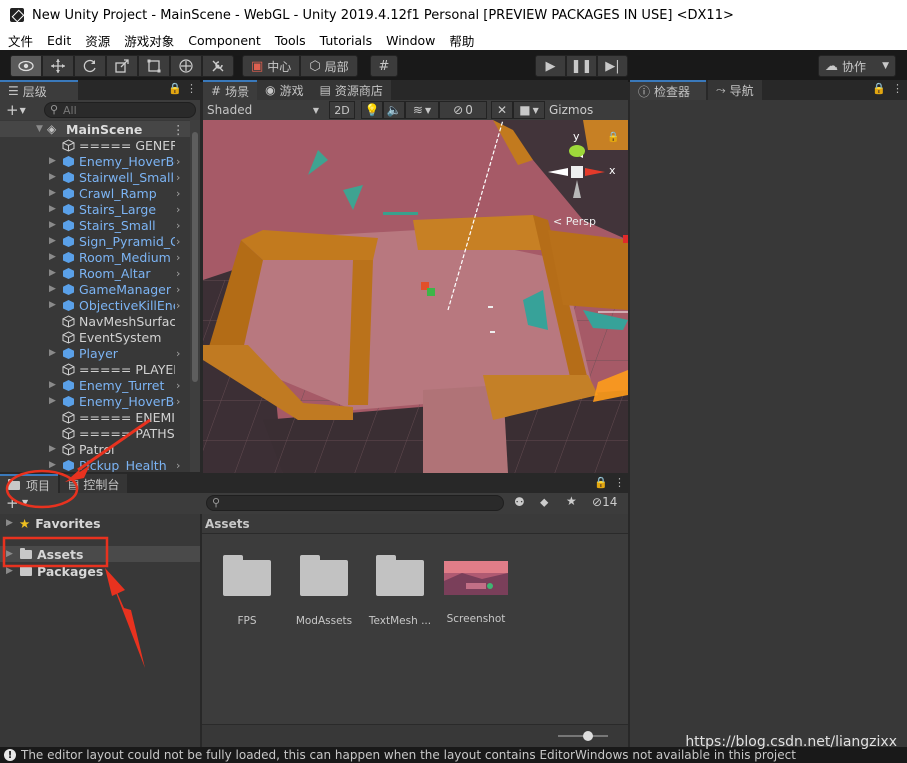  I want to click on gizmos-dropdown: Gizmos, so click(588, 110).